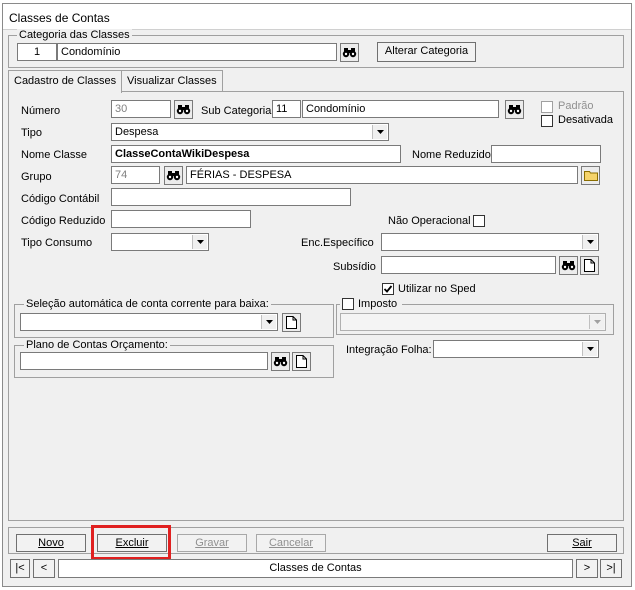 The width and height of the screenshot is (635, 590). Describe the element at coordinates (451, 155) in the screenshot. I see `nome-reduzido-label: Nome Reduzido` at that location.